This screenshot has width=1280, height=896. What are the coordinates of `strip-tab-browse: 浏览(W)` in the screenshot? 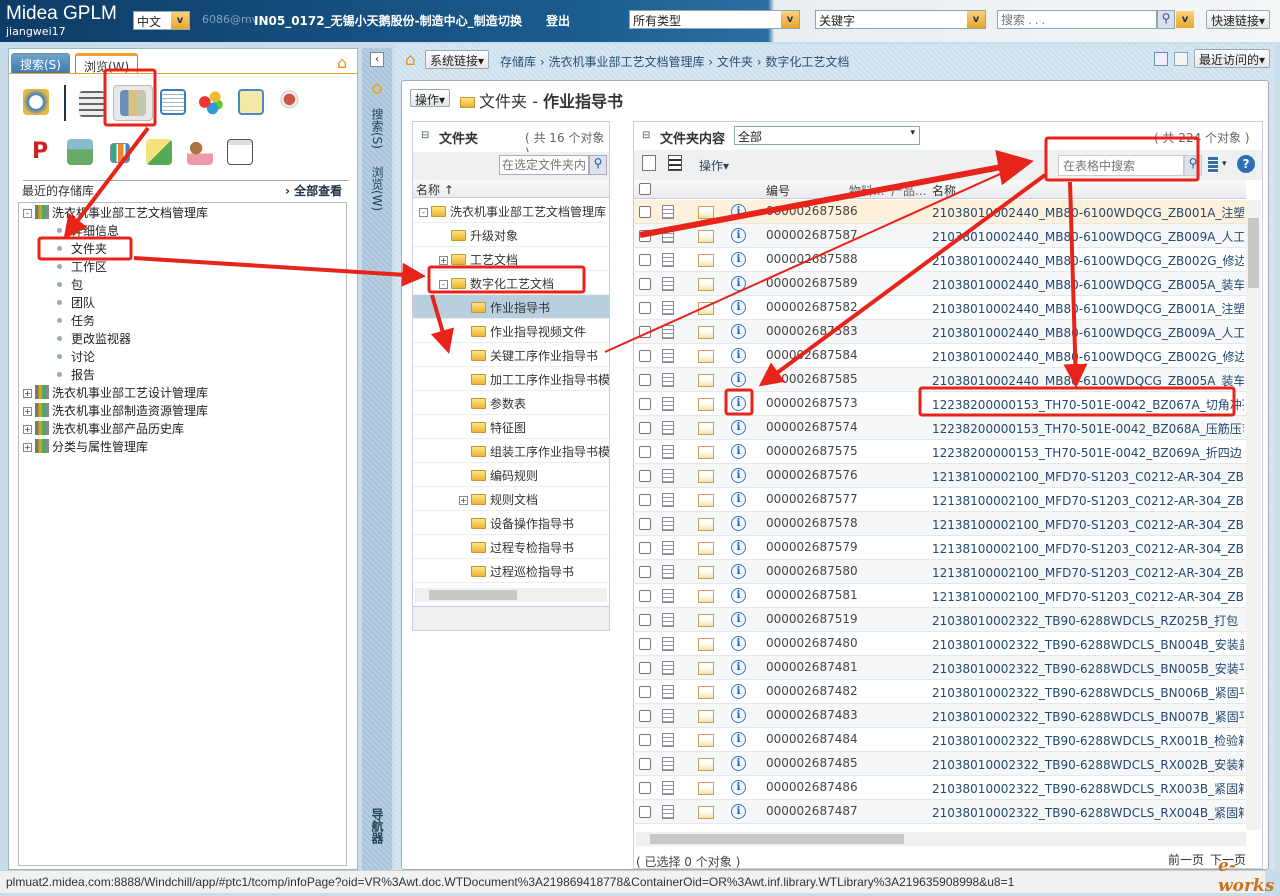 It's located at (377, 188).